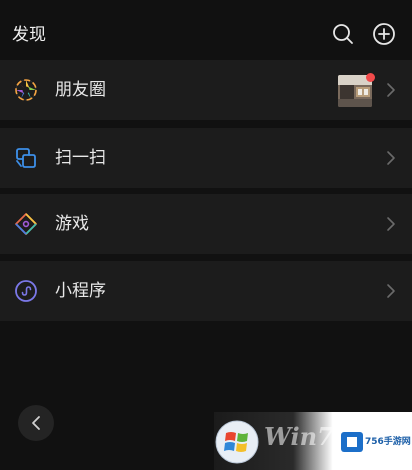 Image resolution: width=412 pixels, height=470 pixels. I want to click on row-label: 朋友圈, so click(80, 90).